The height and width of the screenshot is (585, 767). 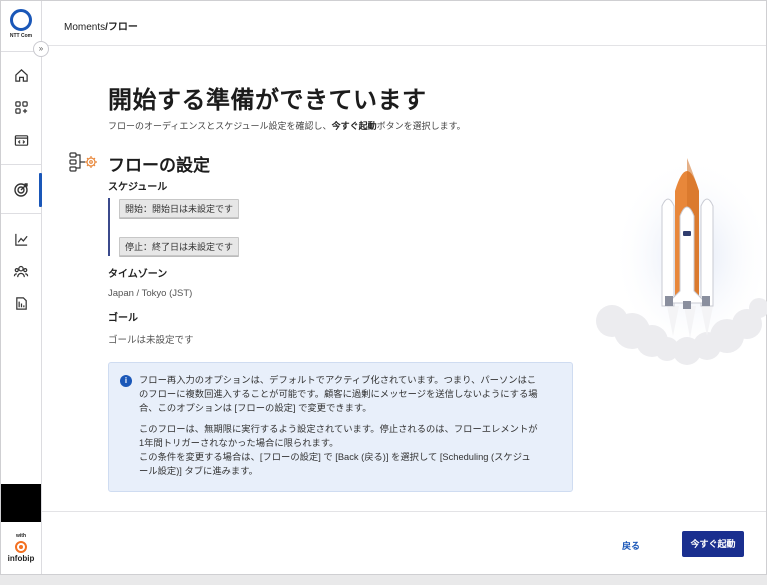 I want to click on code-window-icon, so click(x=21, y=140).